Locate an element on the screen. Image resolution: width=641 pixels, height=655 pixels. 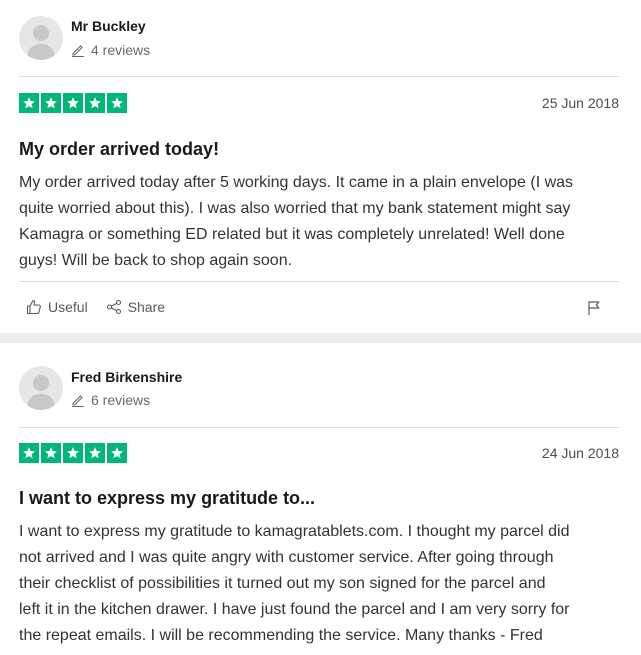
review-date: 24 Jun 2018 is located at coordinates (580, 453).